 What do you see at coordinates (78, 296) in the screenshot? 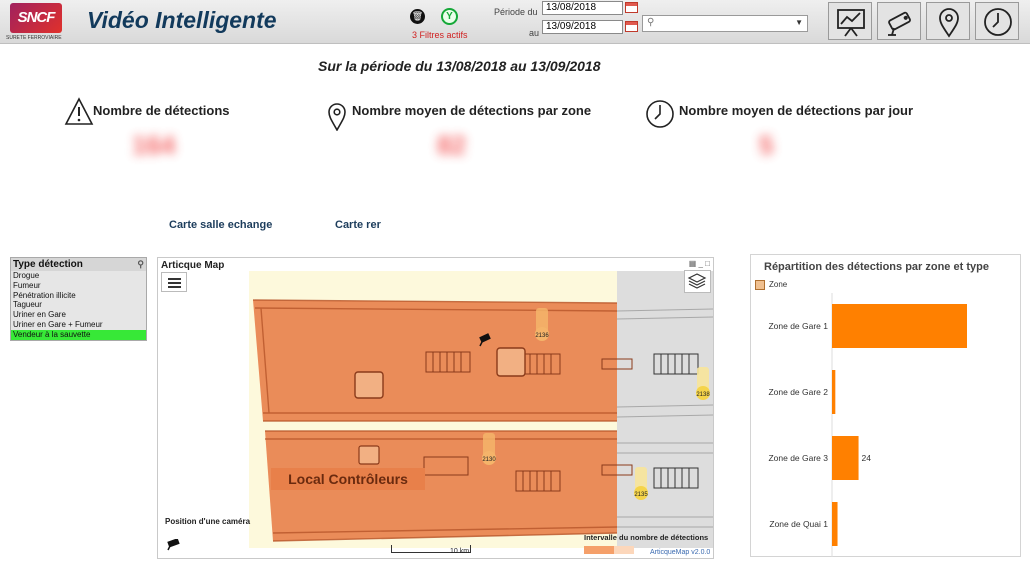
I see `list-item-penetration: Pénétration illicite` at bounding box center [78, 296].